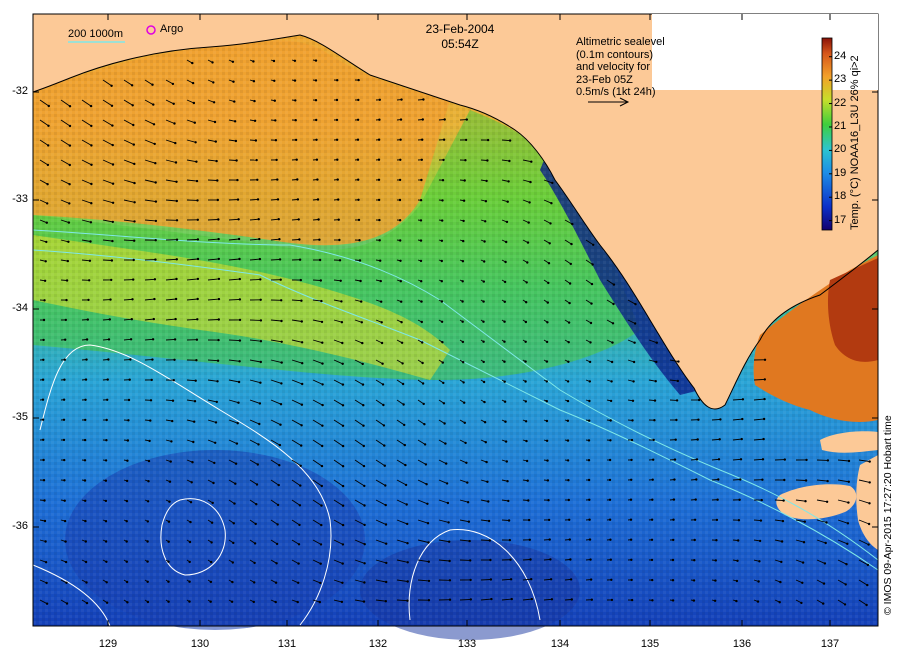  Describe the element at coordinates (650, 644) in the screenshot. I see `x-tick-label: 135` at that location.